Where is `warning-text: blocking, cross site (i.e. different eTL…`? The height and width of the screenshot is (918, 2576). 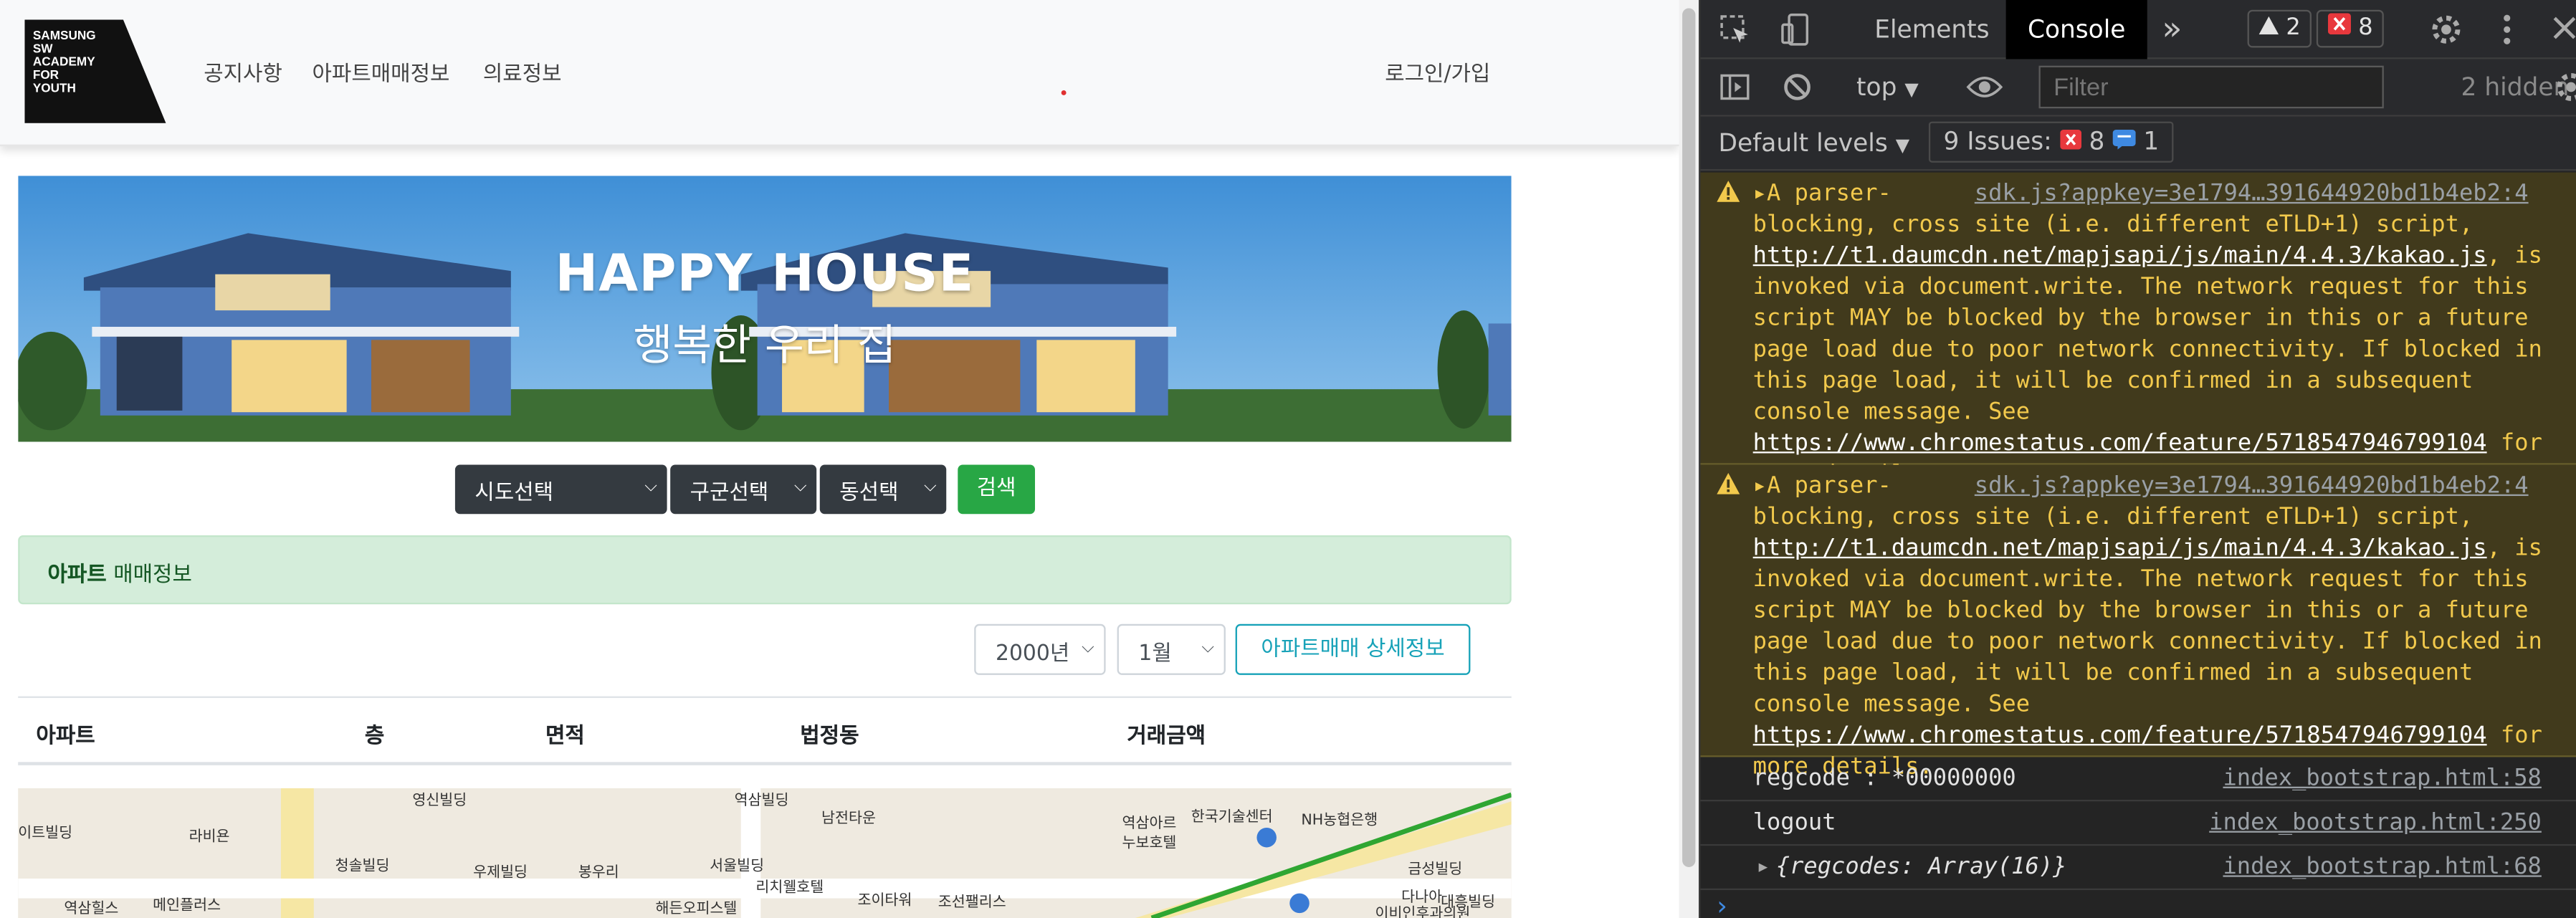 warning-text: blocking, cross site (i.e. different eTL… is located at coordinates (2119, 225).